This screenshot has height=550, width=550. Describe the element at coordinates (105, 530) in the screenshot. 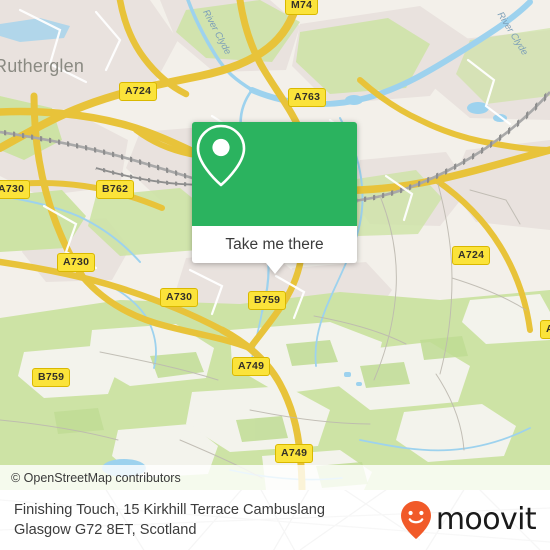

I see `address-line-2: Glasgow G72 8ET, Scotland` at that location.